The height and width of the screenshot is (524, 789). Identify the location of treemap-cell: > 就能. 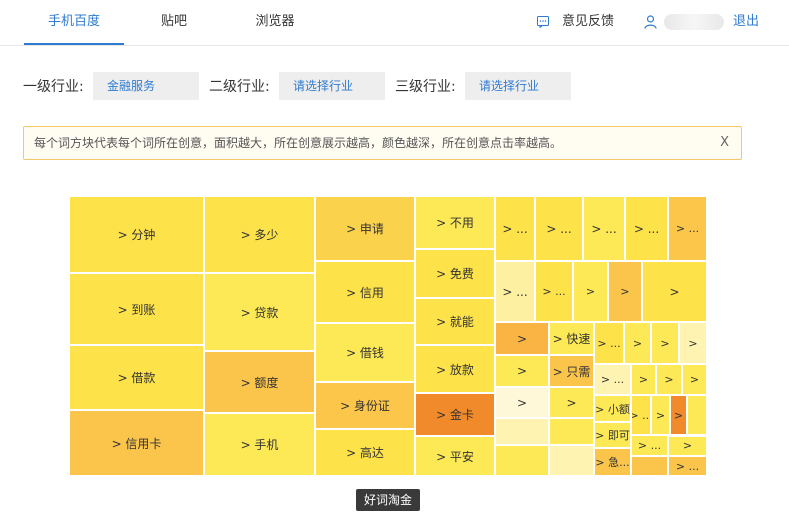
(455, 321).